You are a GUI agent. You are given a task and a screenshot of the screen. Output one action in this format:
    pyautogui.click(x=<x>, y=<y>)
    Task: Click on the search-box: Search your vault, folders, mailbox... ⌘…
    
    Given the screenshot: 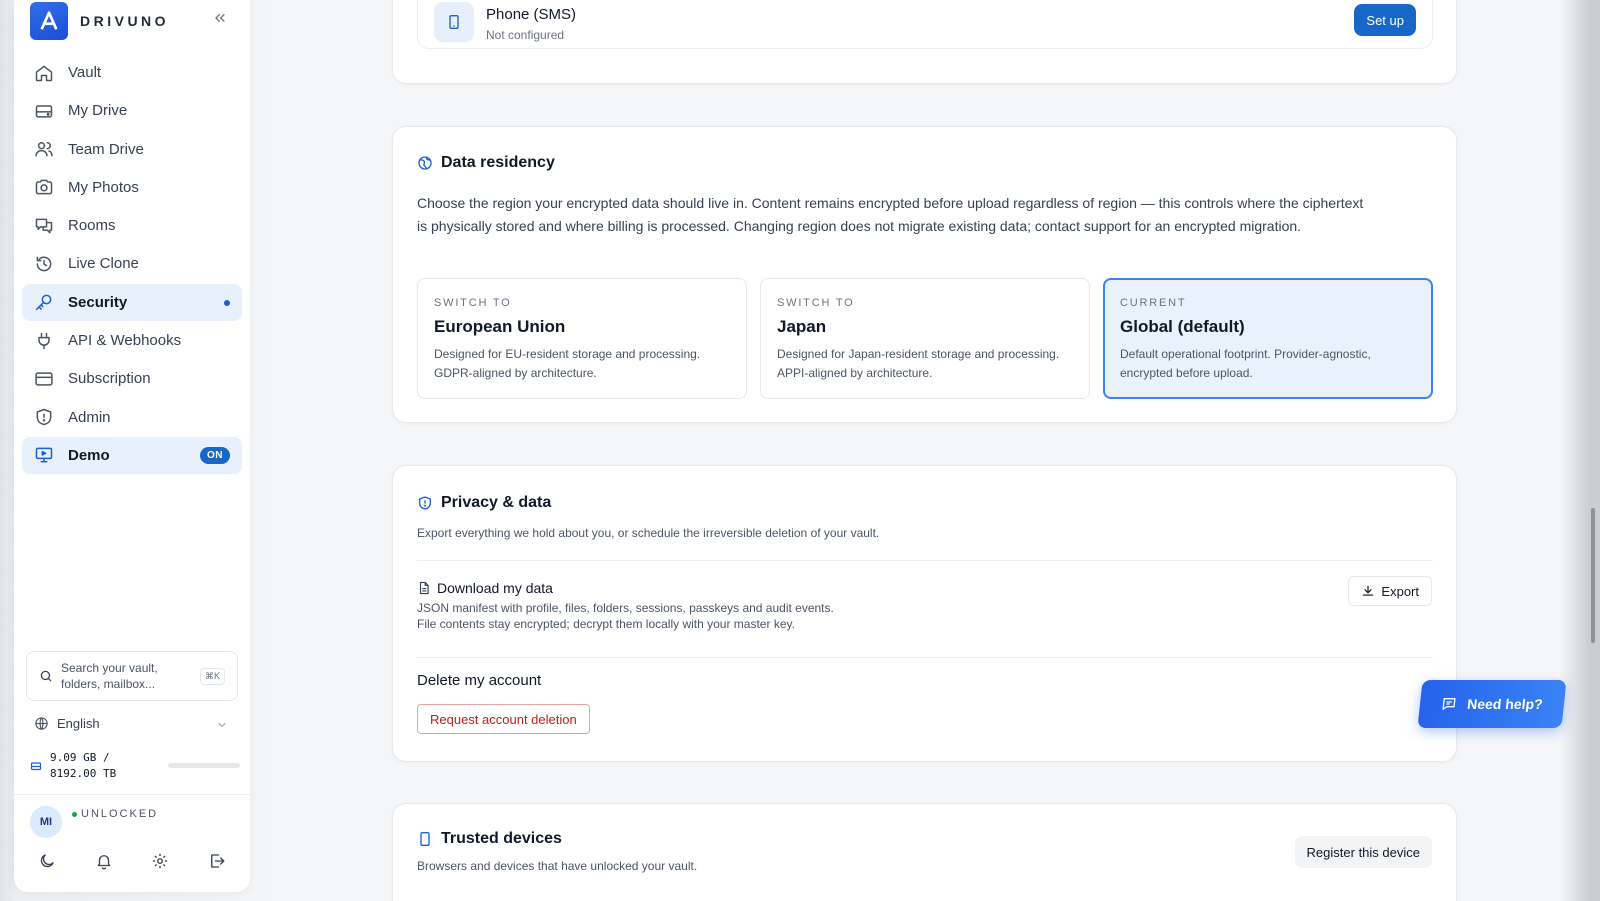 What is the action you would take?
    pyautogui.click(x=132, y=676)
    